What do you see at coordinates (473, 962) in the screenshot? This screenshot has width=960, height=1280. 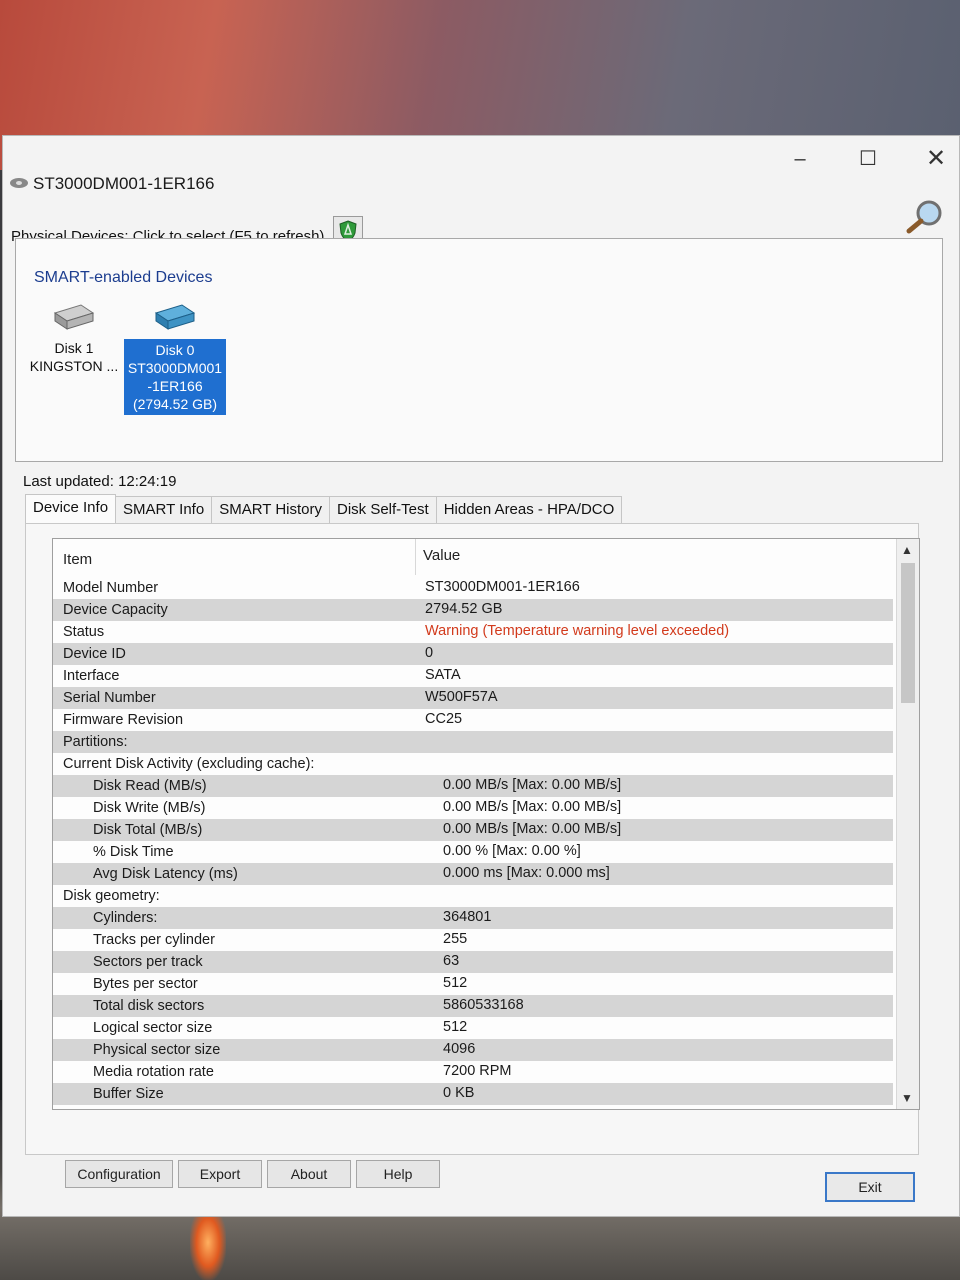 I see `table-row: Sectors per track 63` at bounding box center [473, 962].